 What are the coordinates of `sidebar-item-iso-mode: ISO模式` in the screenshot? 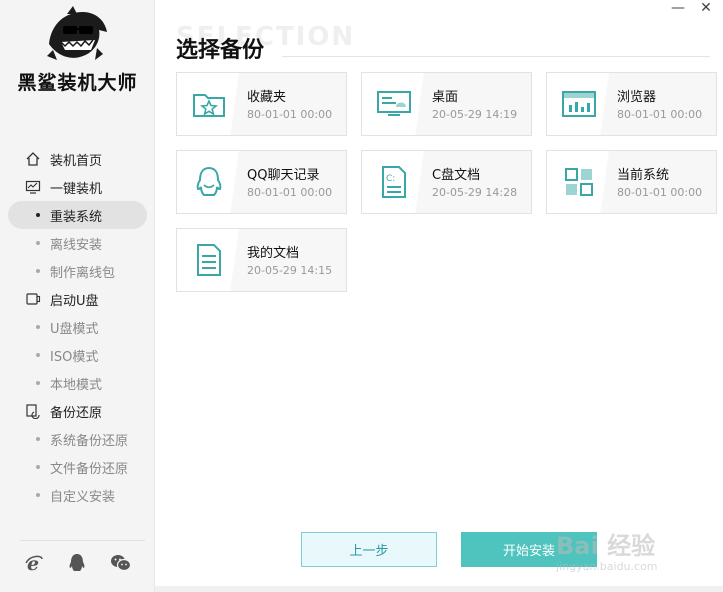 It's located at (77, 355).